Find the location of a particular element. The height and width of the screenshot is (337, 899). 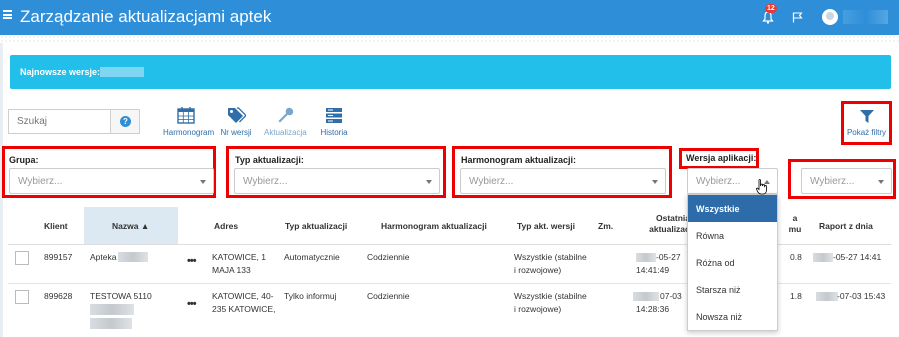

search-help-button: ? is located at coordinates (125, 121).